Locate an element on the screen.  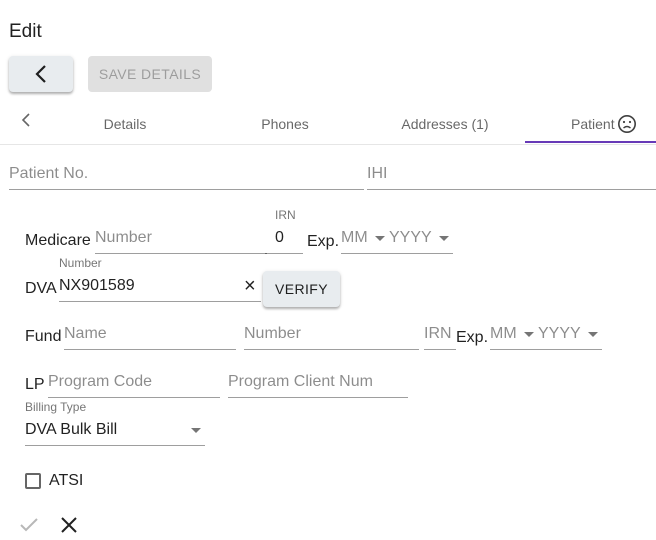
verify-button: VERIFY is located at coordinates (301, 289).